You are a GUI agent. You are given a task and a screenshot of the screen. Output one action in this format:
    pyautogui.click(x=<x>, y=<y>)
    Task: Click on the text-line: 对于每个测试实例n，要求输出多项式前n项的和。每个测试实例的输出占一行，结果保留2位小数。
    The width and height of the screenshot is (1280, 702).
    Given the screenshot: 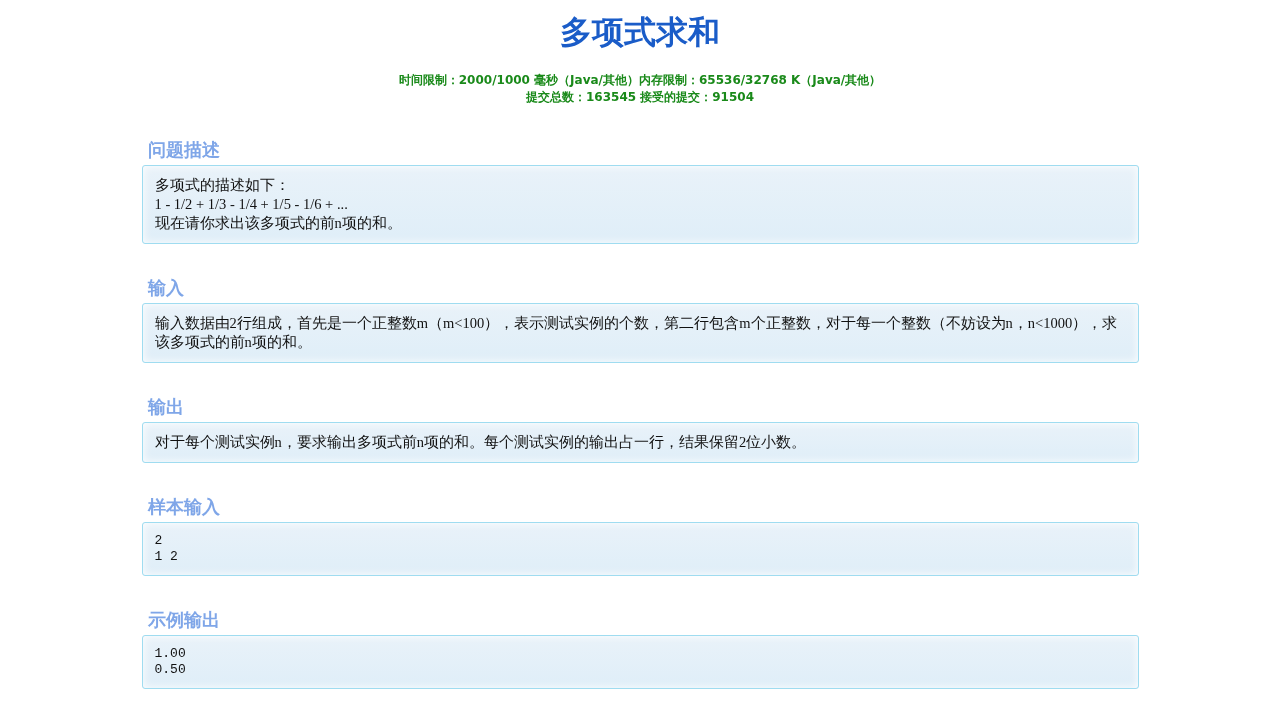 What is the action you would take?
    pyautogui.click(x=480, y=442)
    